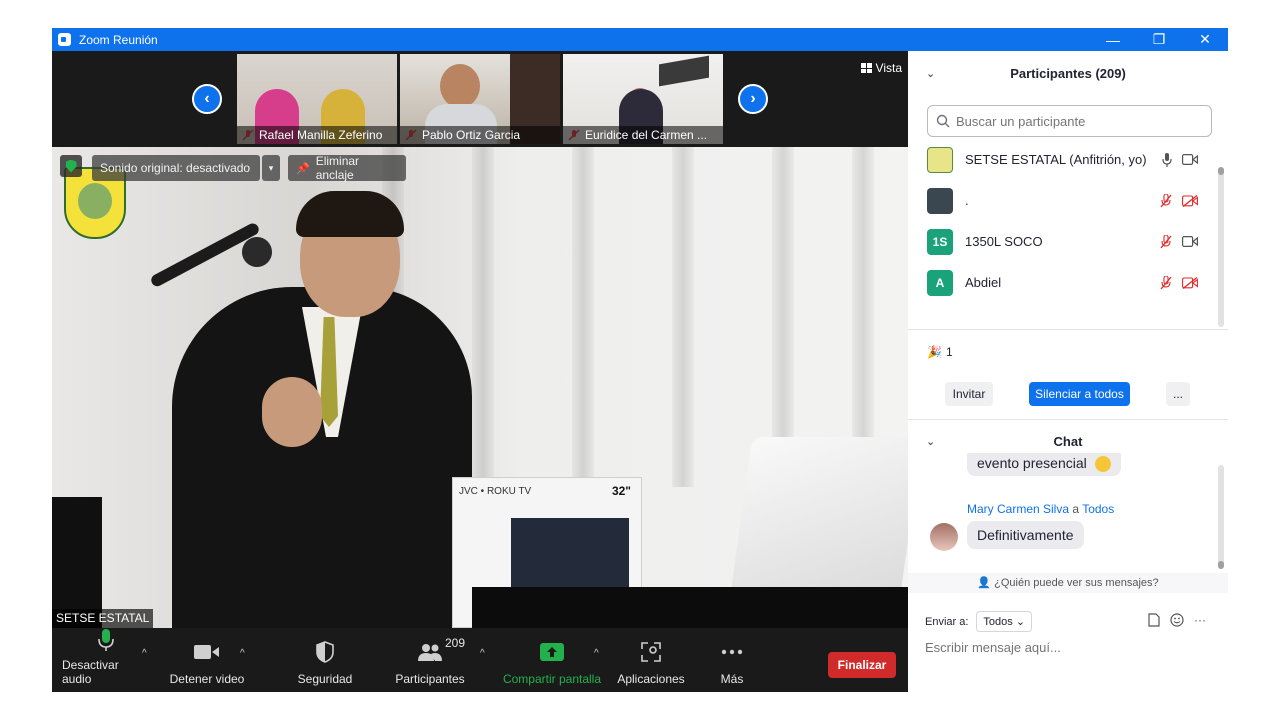 This screenshot has height=720, width=1280. Describe the element at coordinates (998, 622) in the screenshot. I see `send-to-value: Todos` at that location.